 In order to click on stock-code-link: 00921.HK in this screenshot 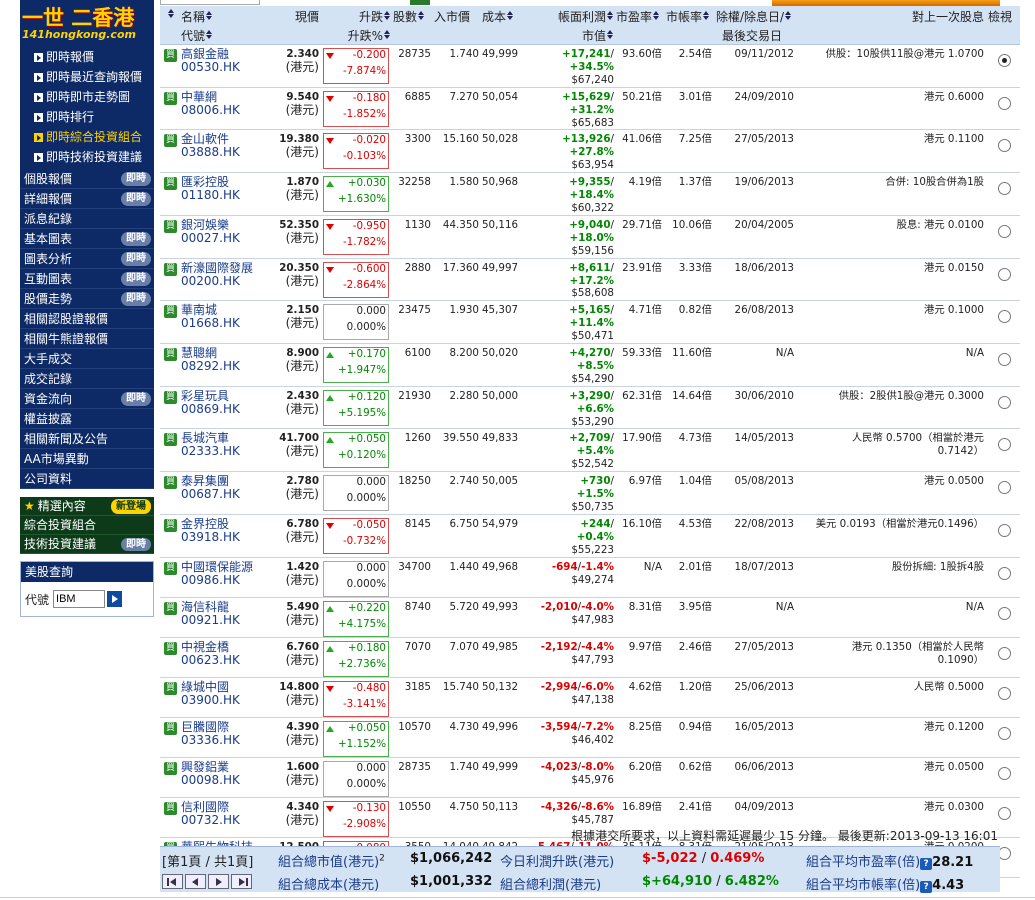, I will do `click(220, 620)`.